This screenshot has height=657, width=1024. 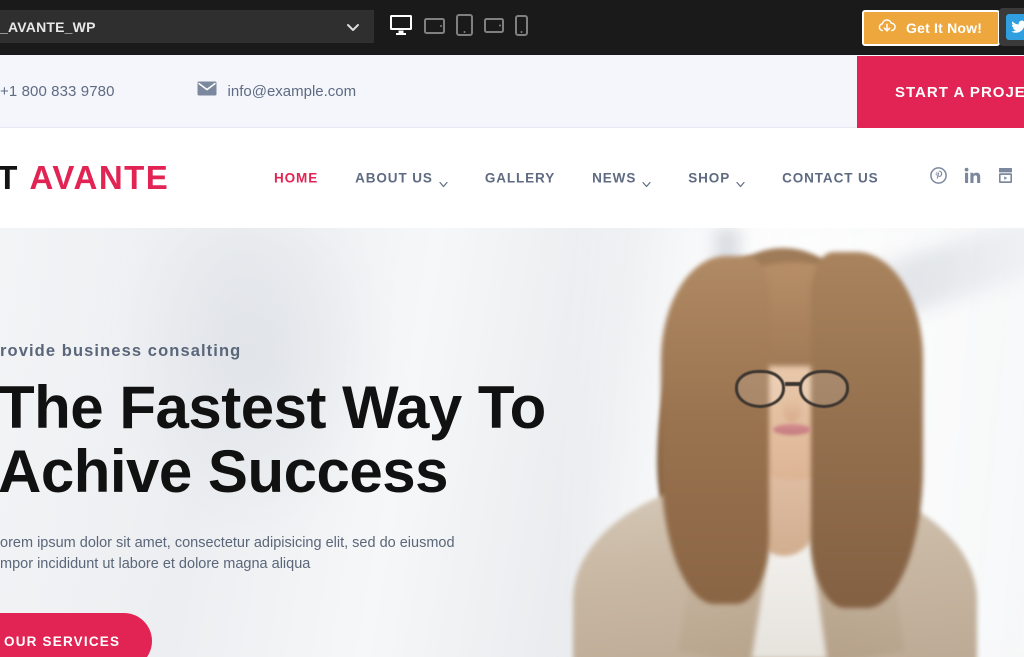 What do you see at coordinates (959, 92) in the screenshot?
I see `start-a-project-label: START A PROJECT` at bounding box center [959, 92].